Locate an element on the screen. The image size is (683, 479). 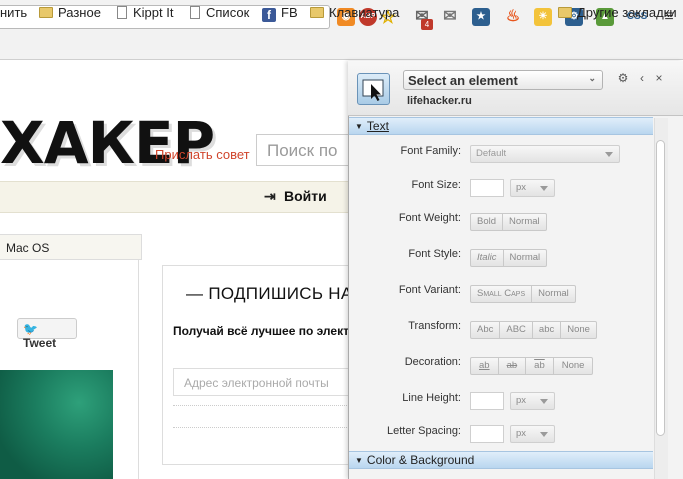
transform-group: Abc ABC abc None is located at coordinates (533, 330).